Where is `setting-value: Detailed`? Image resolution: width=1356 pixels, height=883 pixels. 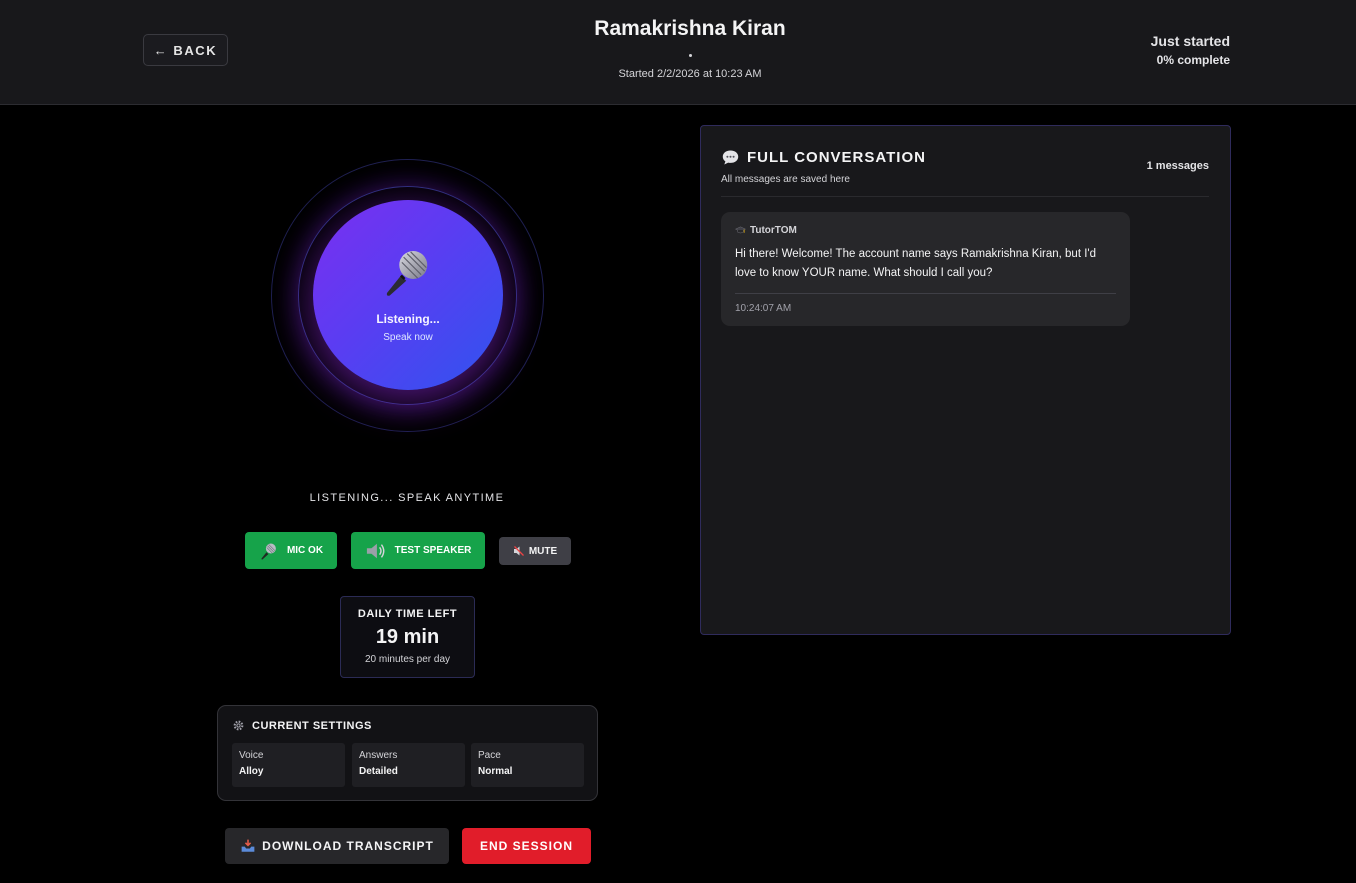 setting-value: Detailed is located at coordinates (378, 771).